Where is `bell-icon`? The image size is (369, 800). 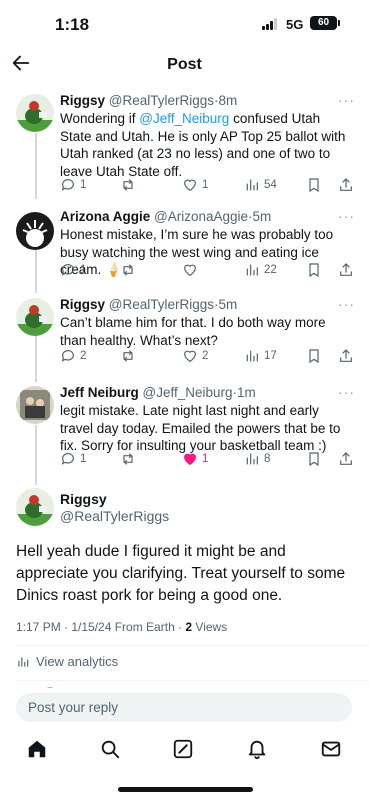
bell-icon is located at coordinates (257, 750).